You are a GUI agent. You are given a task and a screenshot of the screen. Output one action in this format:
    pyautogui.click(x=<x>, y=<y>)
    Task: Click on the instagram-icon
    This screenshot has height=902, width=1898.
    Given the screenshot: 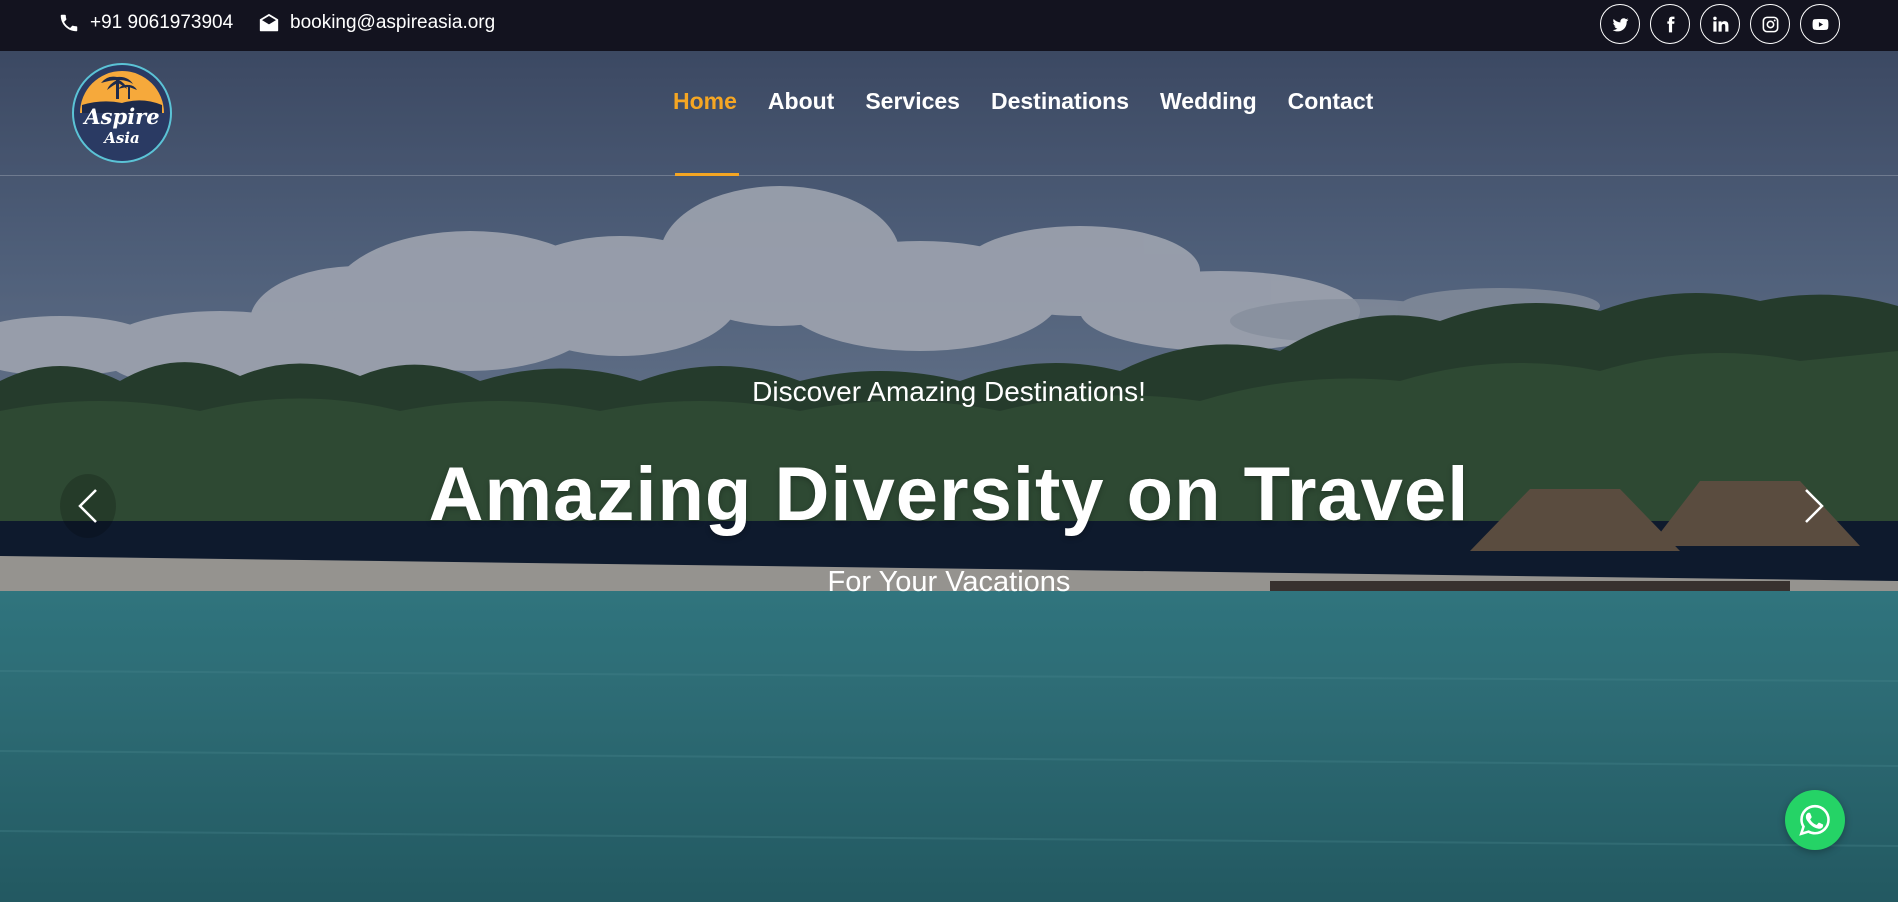 What is the action you would take?
    pyautogui.click(x=1770, y=24)
    